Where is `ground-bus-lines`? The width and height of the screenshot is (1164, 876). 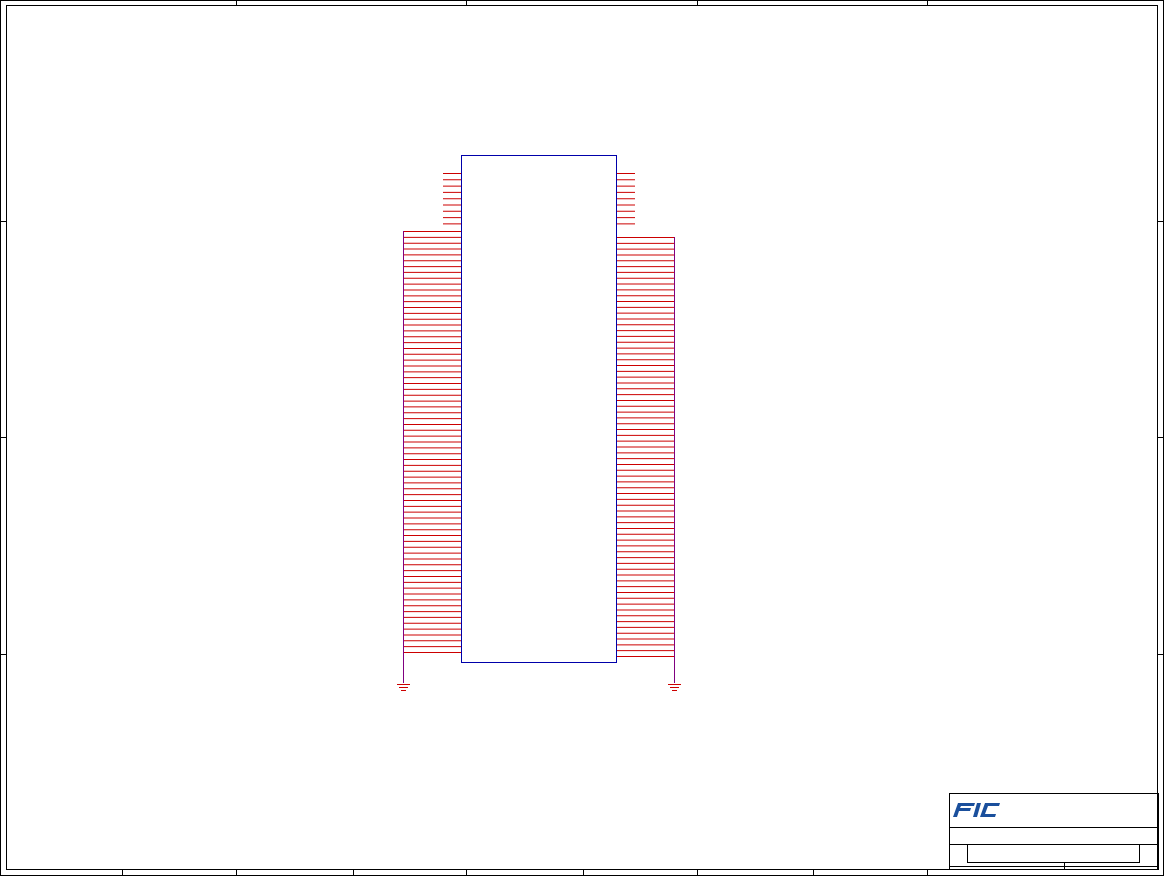 ground-bus-lines is located at coordinates (539, 457).